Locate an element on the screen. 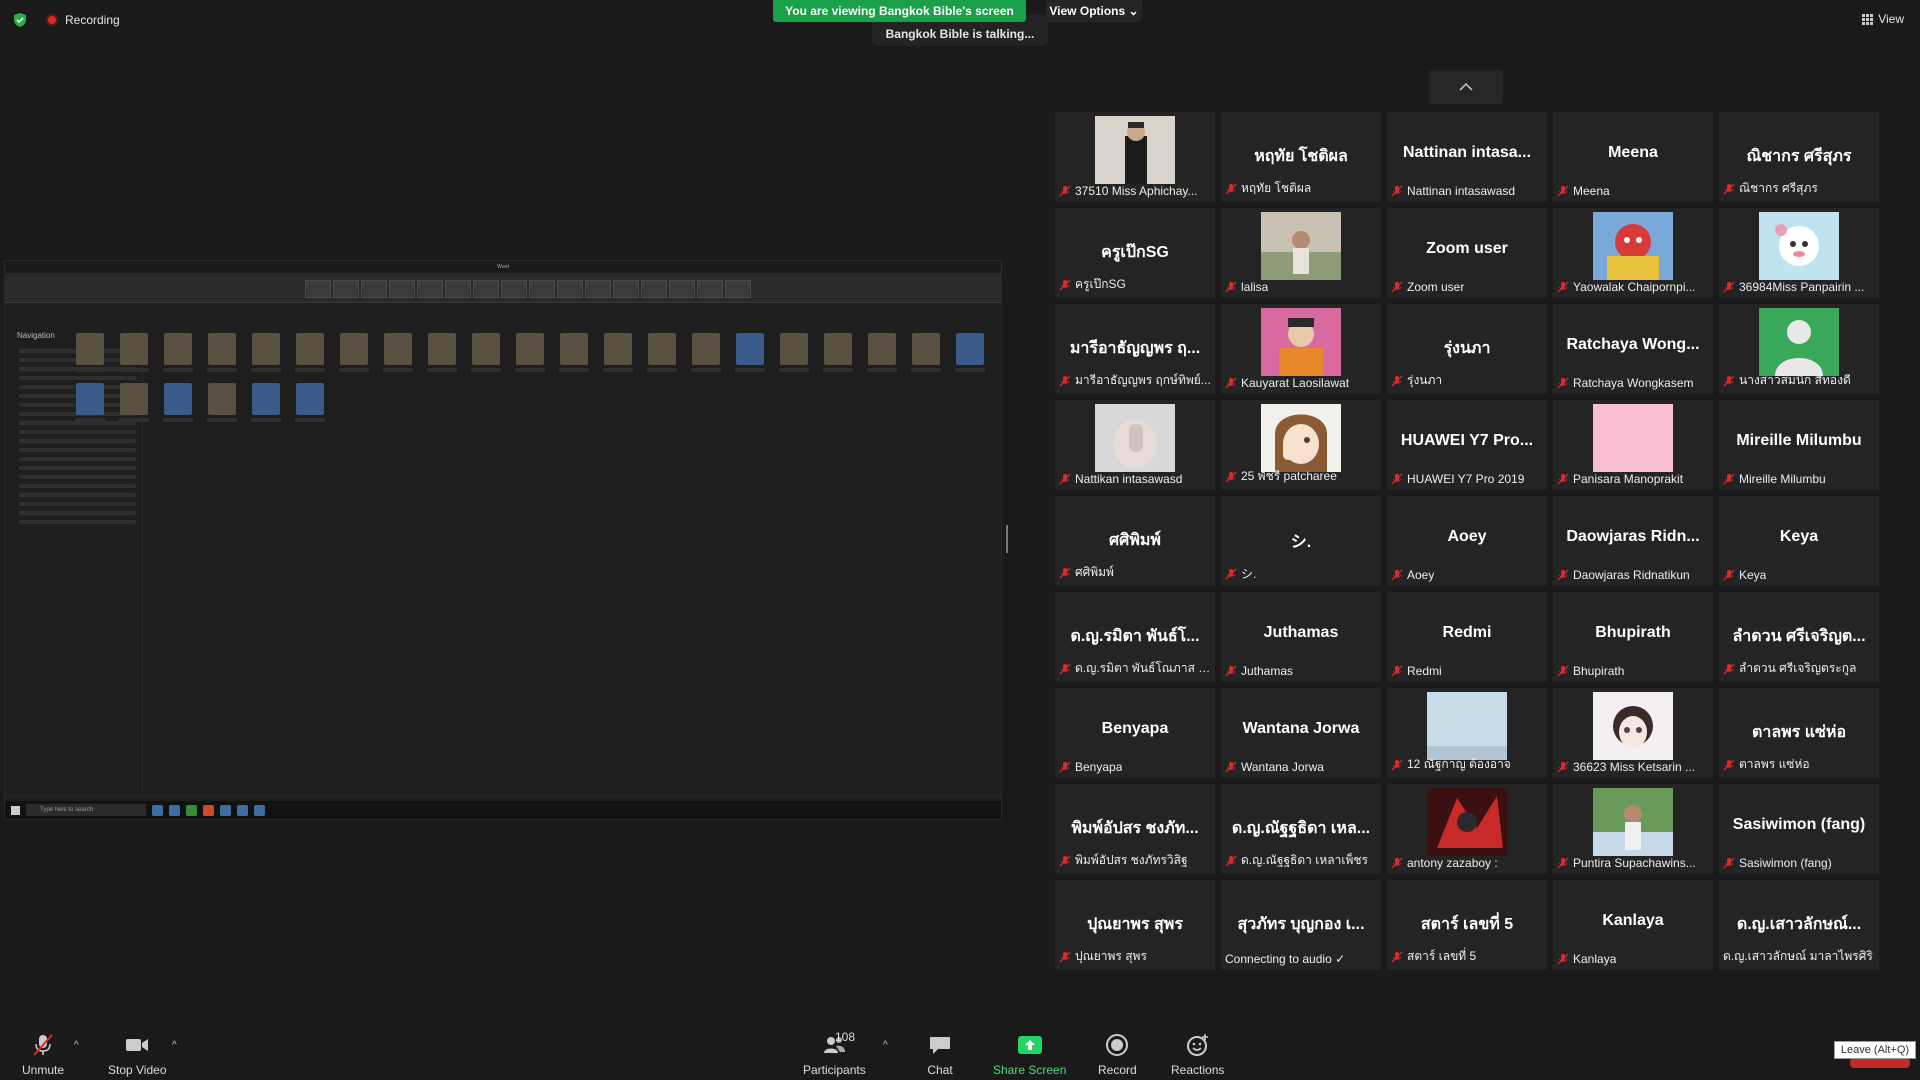 This screenshot has height=1080, width=1920. participant-tile: Benyapa Benyapa is located at coordinates (1135, 733).